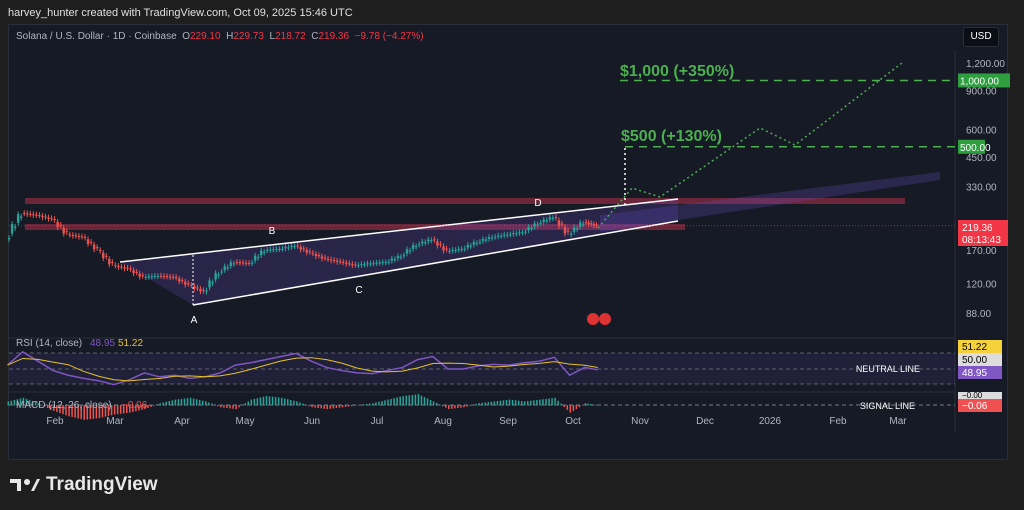 The height and width of the screenshot is (510, 1024). Describe the element at coordinates (979, 81) in the screenshot. I see `target-price-label: 1,000.00` at that location.